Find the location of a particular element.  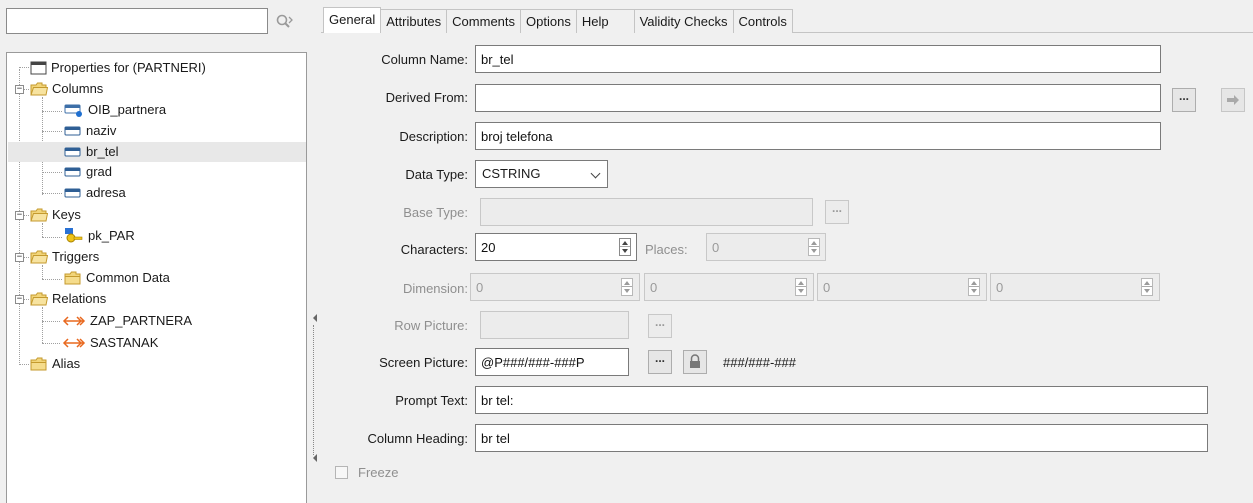

freeze-label: Freeze is located at coordinates (378, 472).